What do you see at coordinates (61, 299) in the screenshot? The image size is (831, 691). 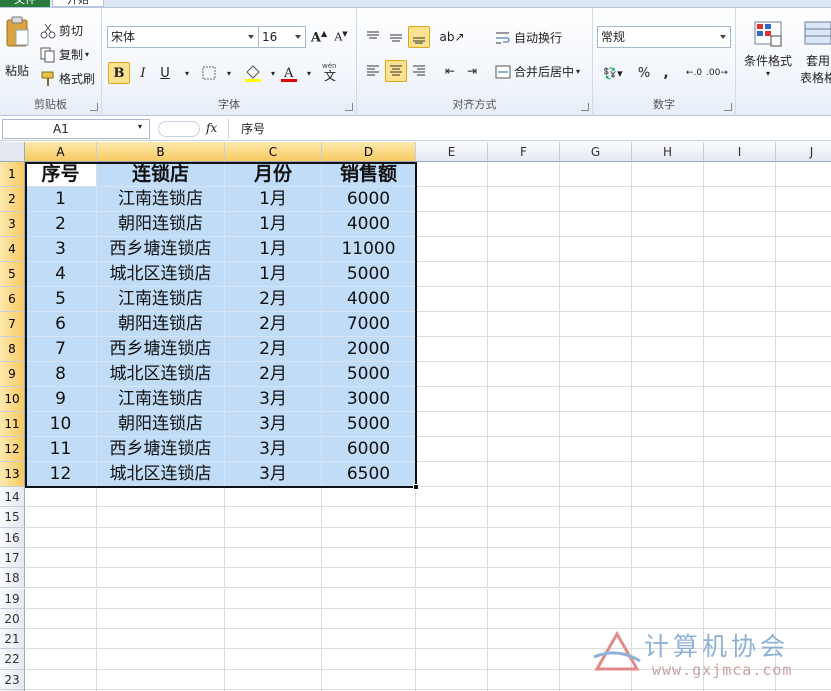 I see `table-cell: 5` at bounding box center [61, 299].